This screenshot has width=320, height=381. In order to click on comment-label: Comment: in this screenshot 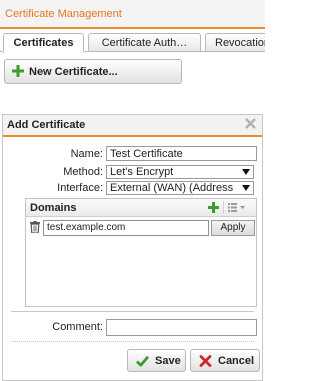, I will do `click(77, 327)`.